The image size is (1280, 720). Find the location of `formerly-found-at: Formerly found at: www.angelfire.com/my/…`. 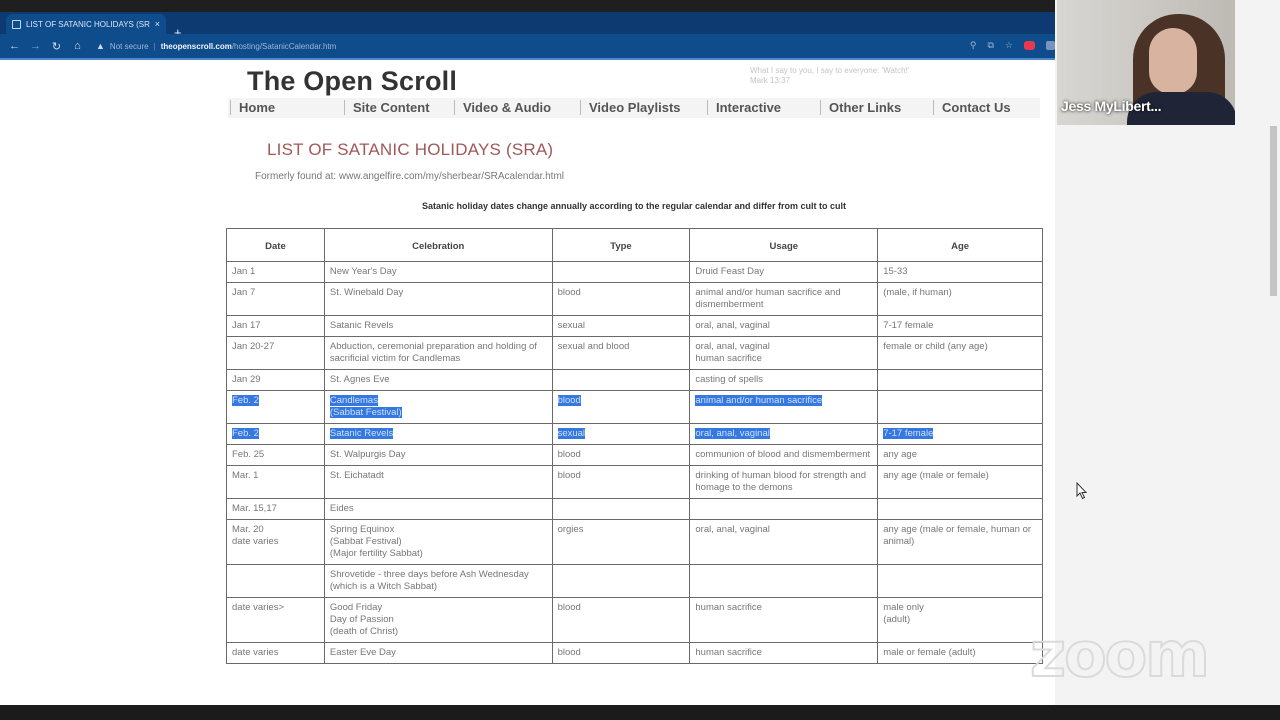

formerly-found-at: Formerly found at: www.angelfire.com/my/… is located at coordinates (410, 176).